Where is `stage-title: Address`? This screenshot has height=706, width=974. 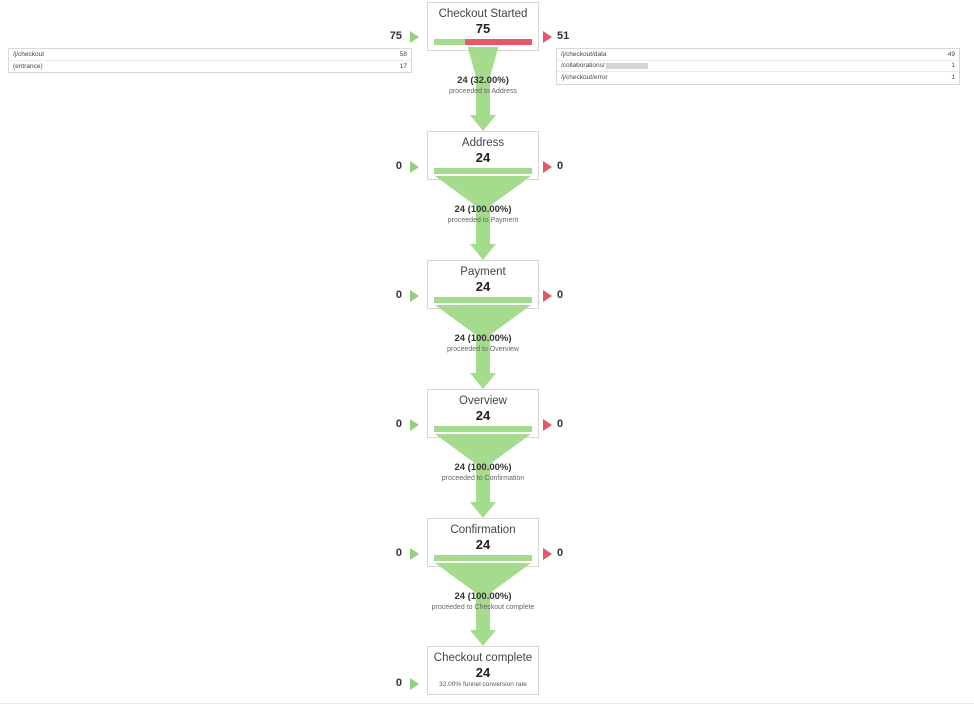
stage-title: Address is located at coordinates (483, 143).